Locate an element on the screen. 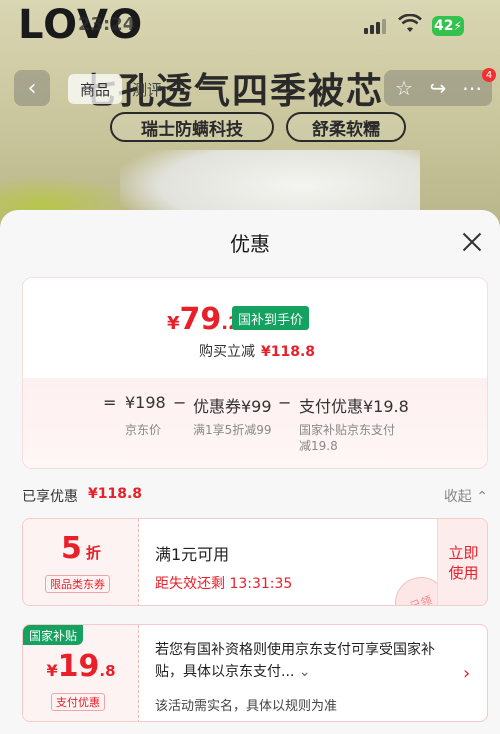 Image resolution: width=500 pixels, height=734 pixels. subsidy-note: 该活动需实名，具体以规则为准 is located at coordinates (246, 706).